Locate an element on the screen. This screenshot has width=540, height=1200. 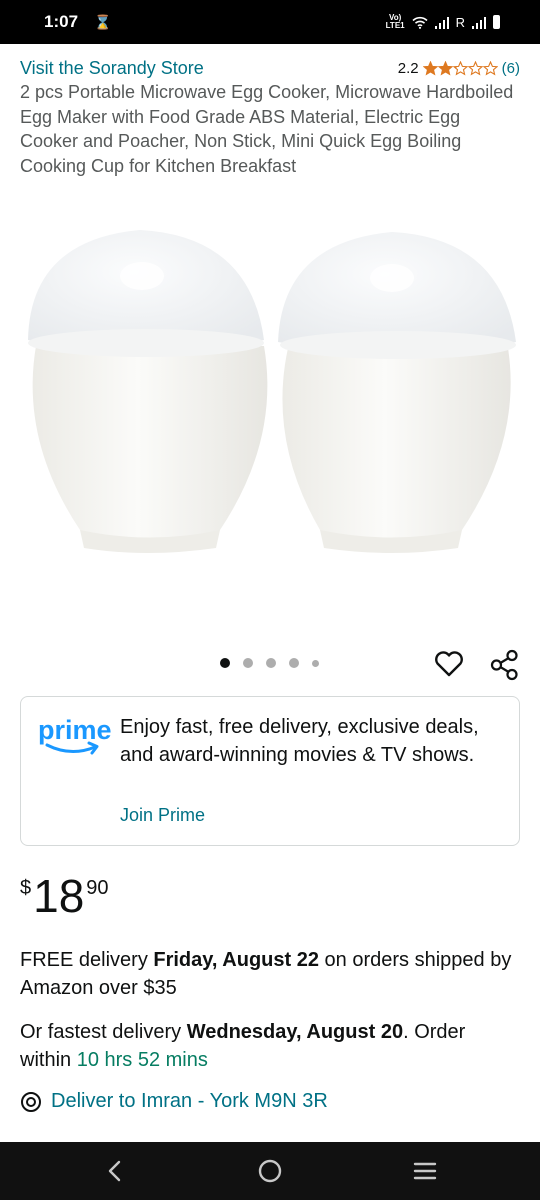
home-icon is located at coordinates (270, 1171).